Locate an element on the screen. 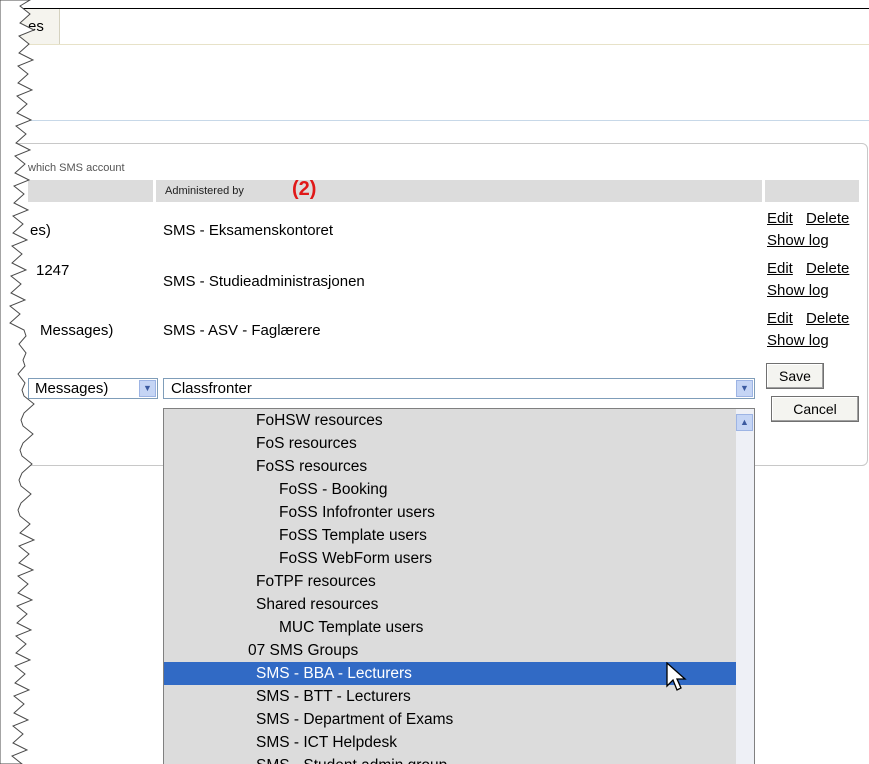 The width and height of the screenshot is (869, 764). dropdown-scrollbar is located at coordinates (745, 586).